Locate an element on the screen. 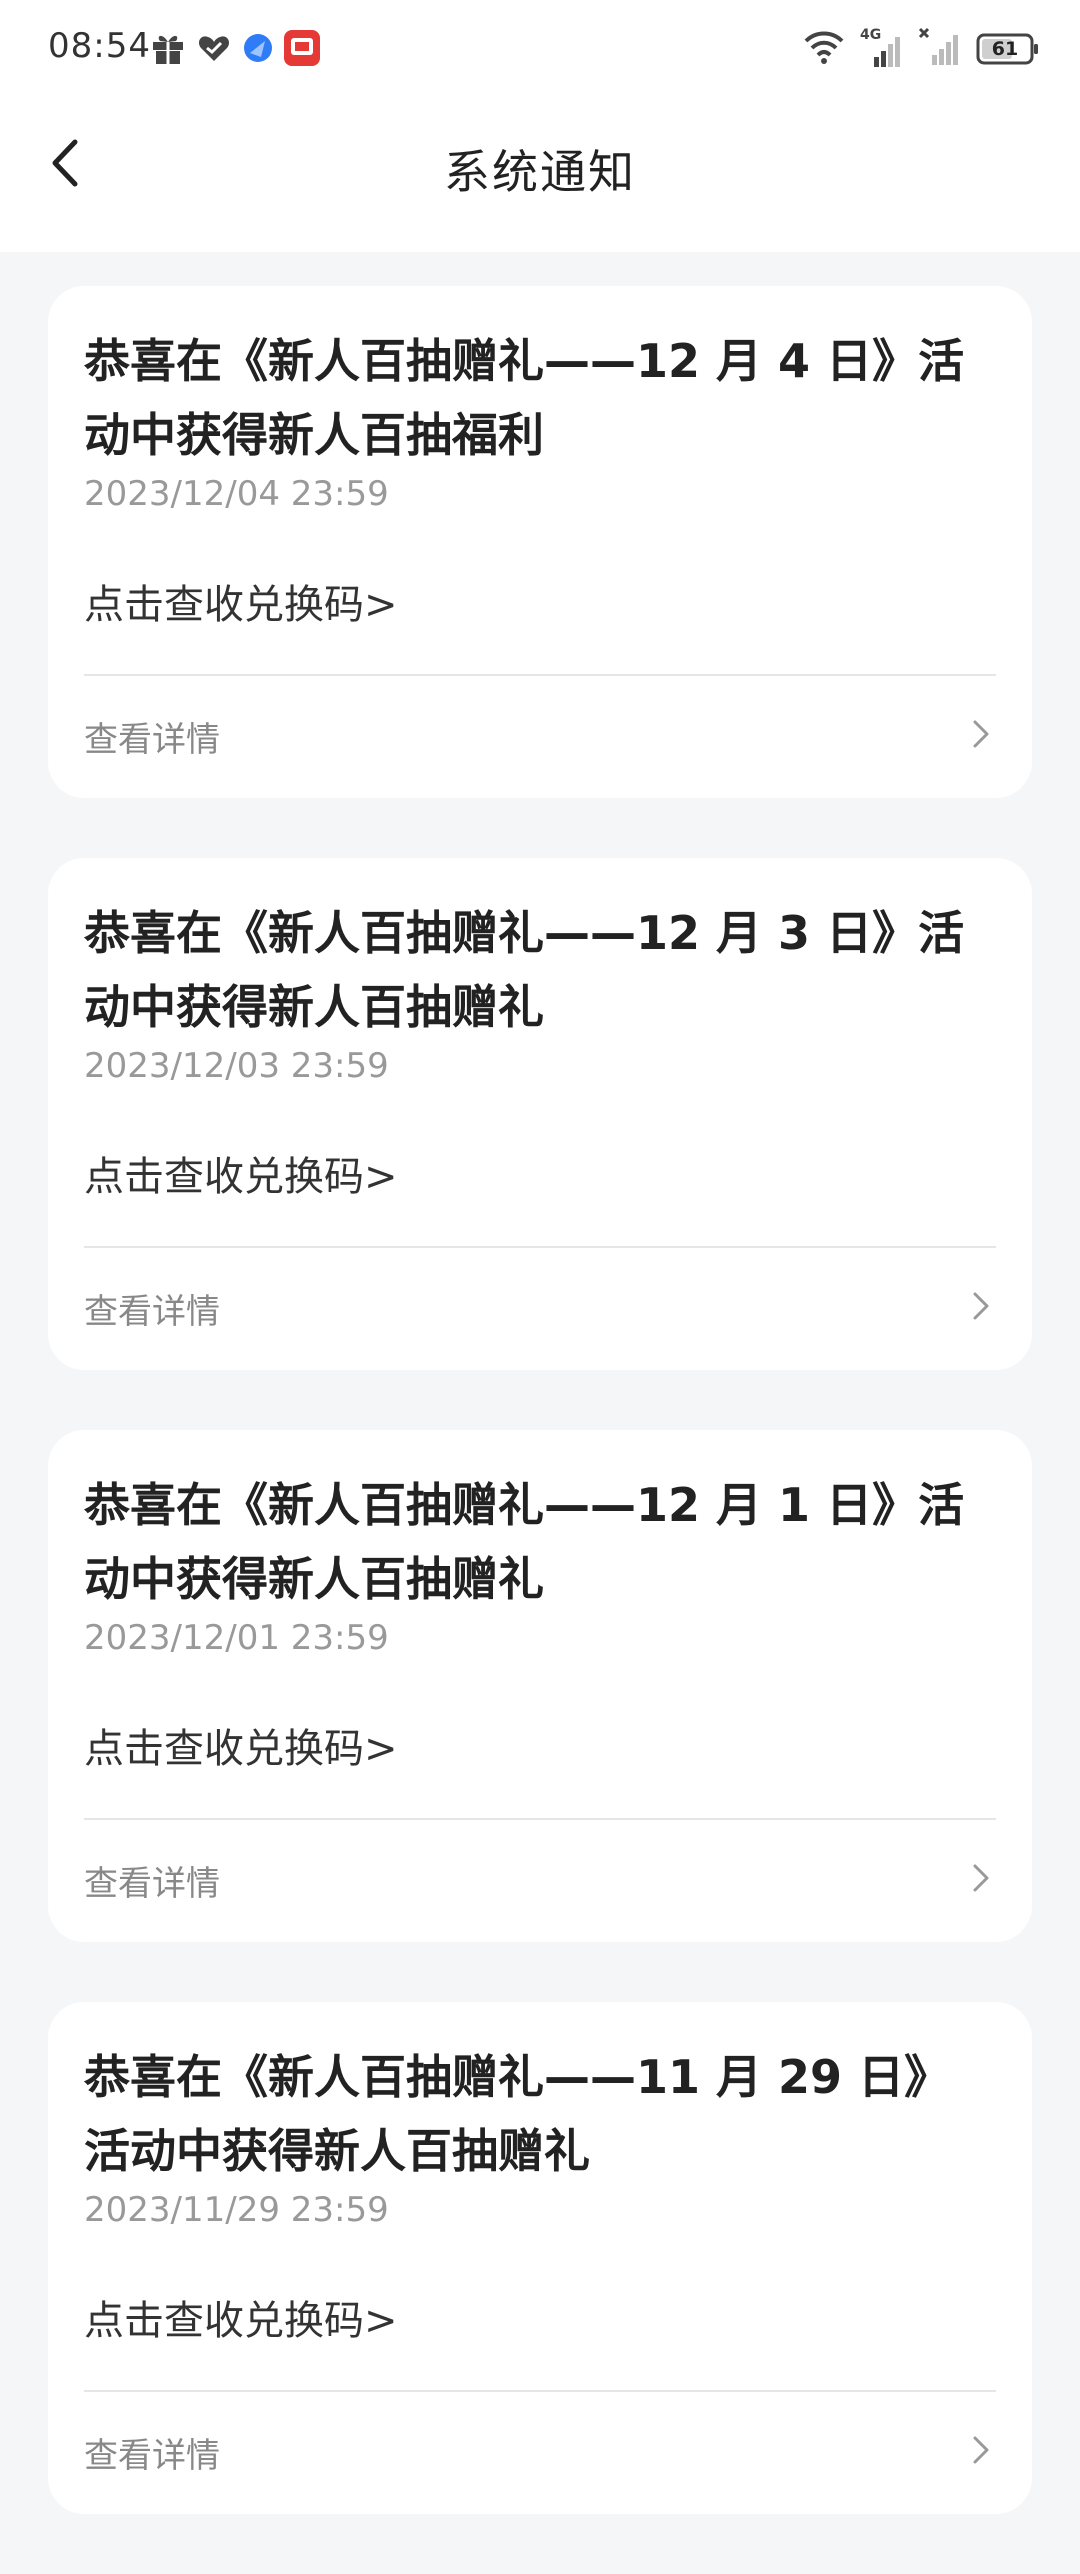  header: 系统通知 is located at coordinates (540, 176).